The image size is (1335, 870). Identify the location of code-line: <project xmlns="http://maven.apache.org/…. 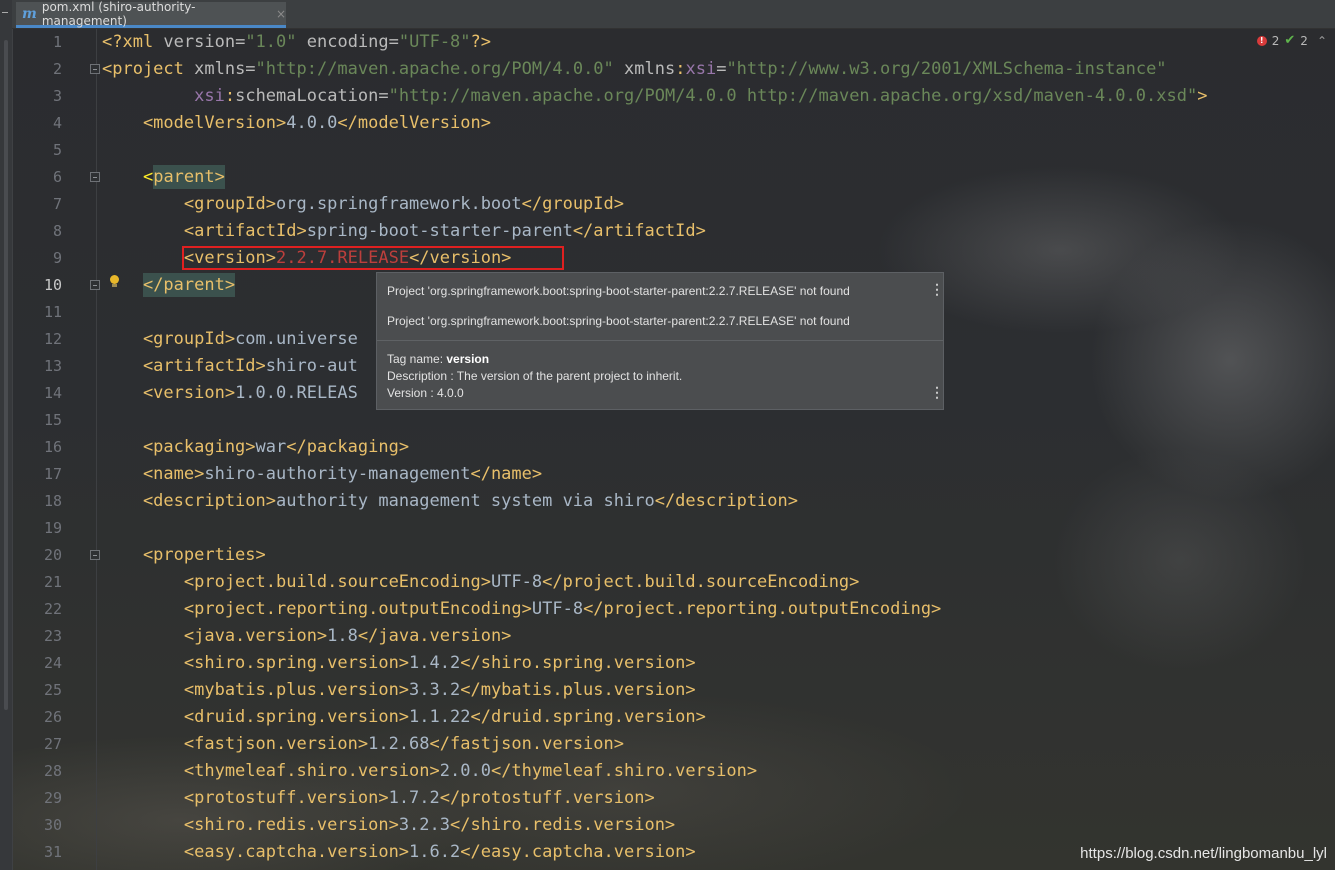
(654, 69).